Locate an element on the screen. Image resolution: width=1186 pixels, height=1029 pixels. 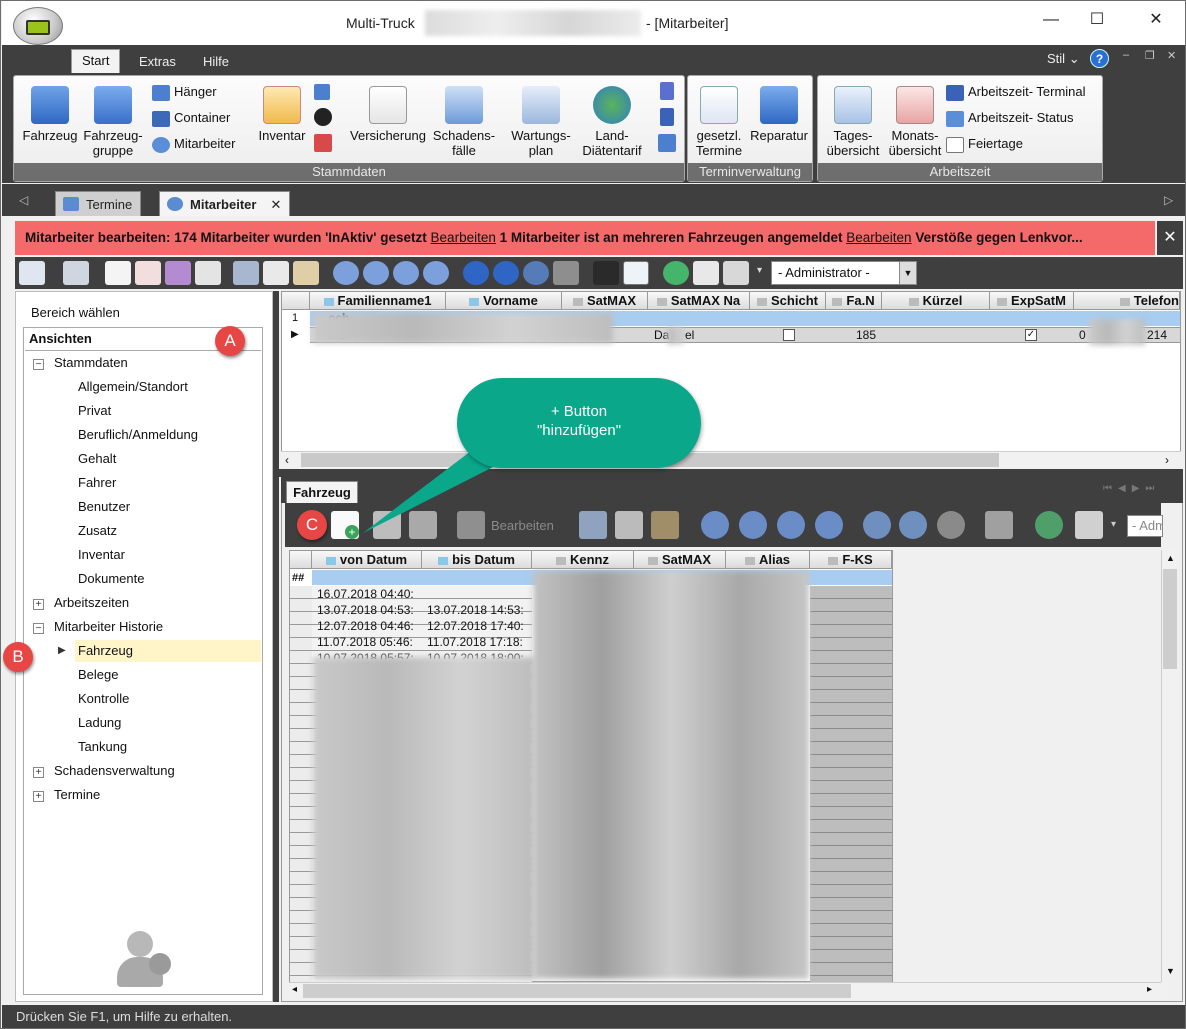
nav-hist-ladung: Ladung is located at coordinates (99, 722).